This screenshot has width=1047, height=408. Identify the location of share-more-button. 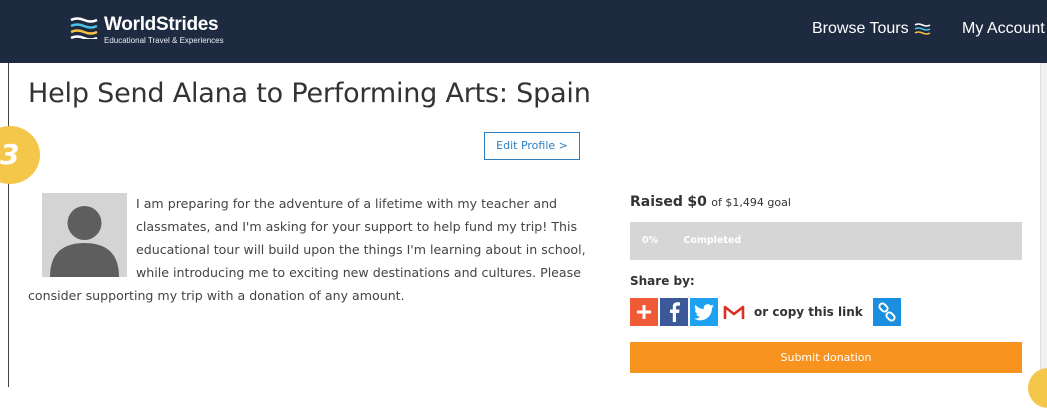
(644, 312).